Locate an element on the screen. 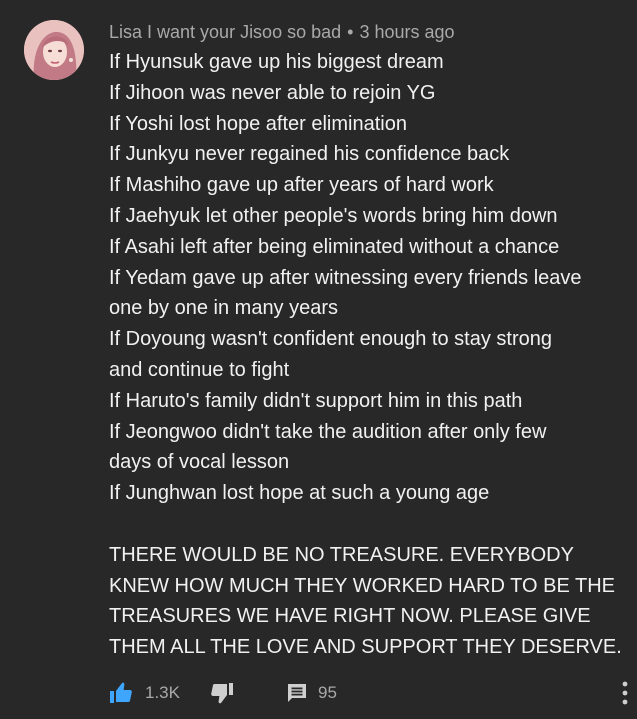 The width and height of the screenshot is (637, 719). comment-line: and continue to fight is located at coordinates (199, 369).